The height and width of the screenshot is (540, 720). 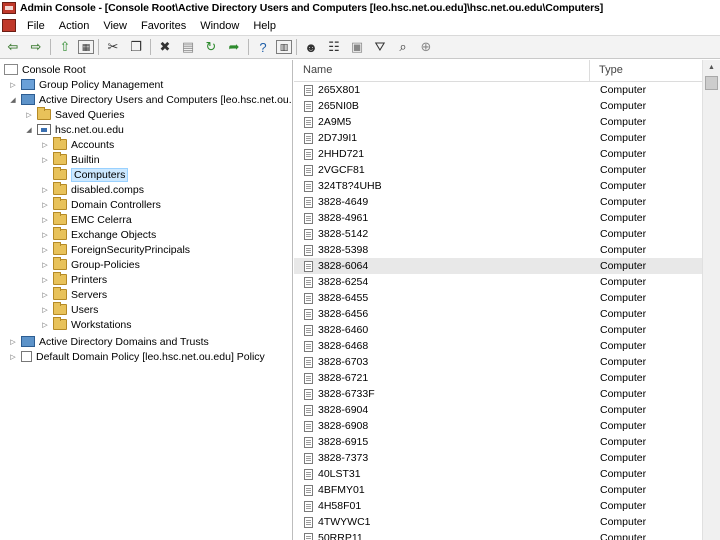 I want to click on new-ou-icon: ▣, so click(x=357, y=47).